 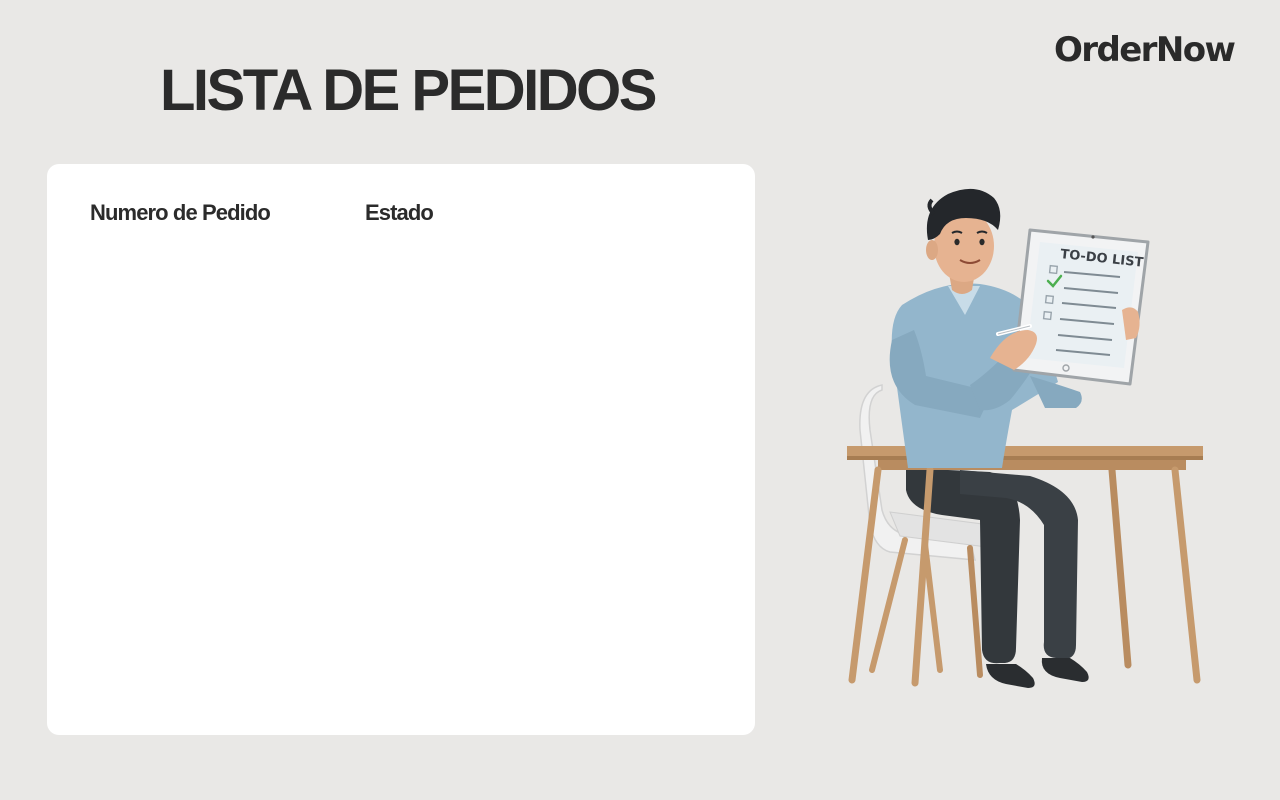 I want to click on pants, so click(x=992, y=566).